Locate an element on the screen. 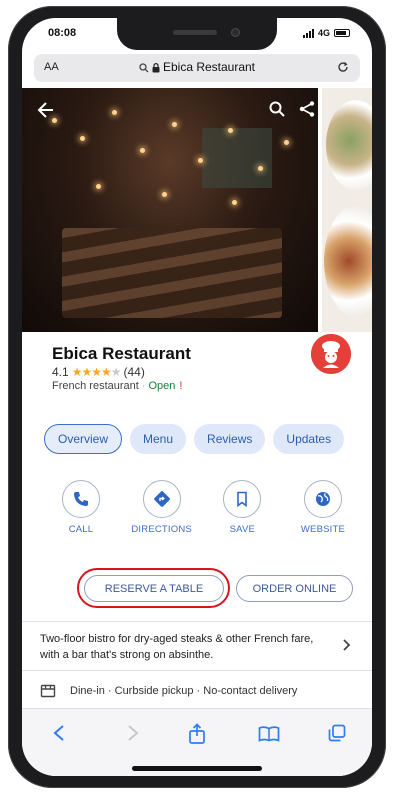  category-row: French restaurant · Open! is located at coordinates (117, 386).